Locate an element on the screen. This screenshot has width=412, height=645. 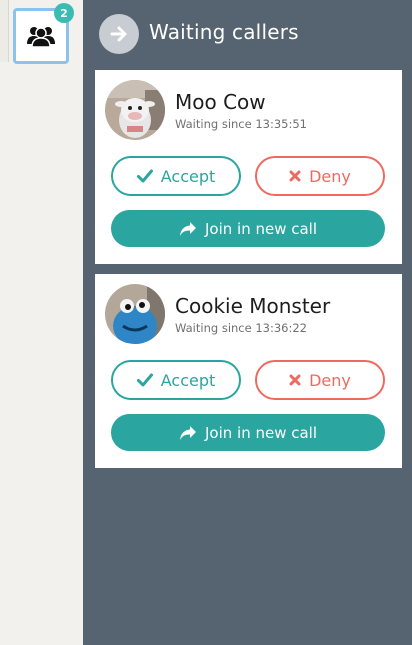
collapse-panel-button is located at coordinates (119, 34).